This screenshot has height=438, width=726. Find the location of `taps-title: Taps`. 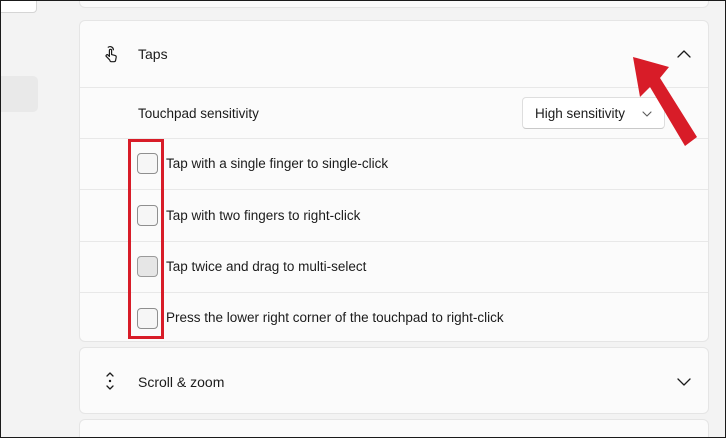

taps-title: Taps is located at coordinates (153, 54).